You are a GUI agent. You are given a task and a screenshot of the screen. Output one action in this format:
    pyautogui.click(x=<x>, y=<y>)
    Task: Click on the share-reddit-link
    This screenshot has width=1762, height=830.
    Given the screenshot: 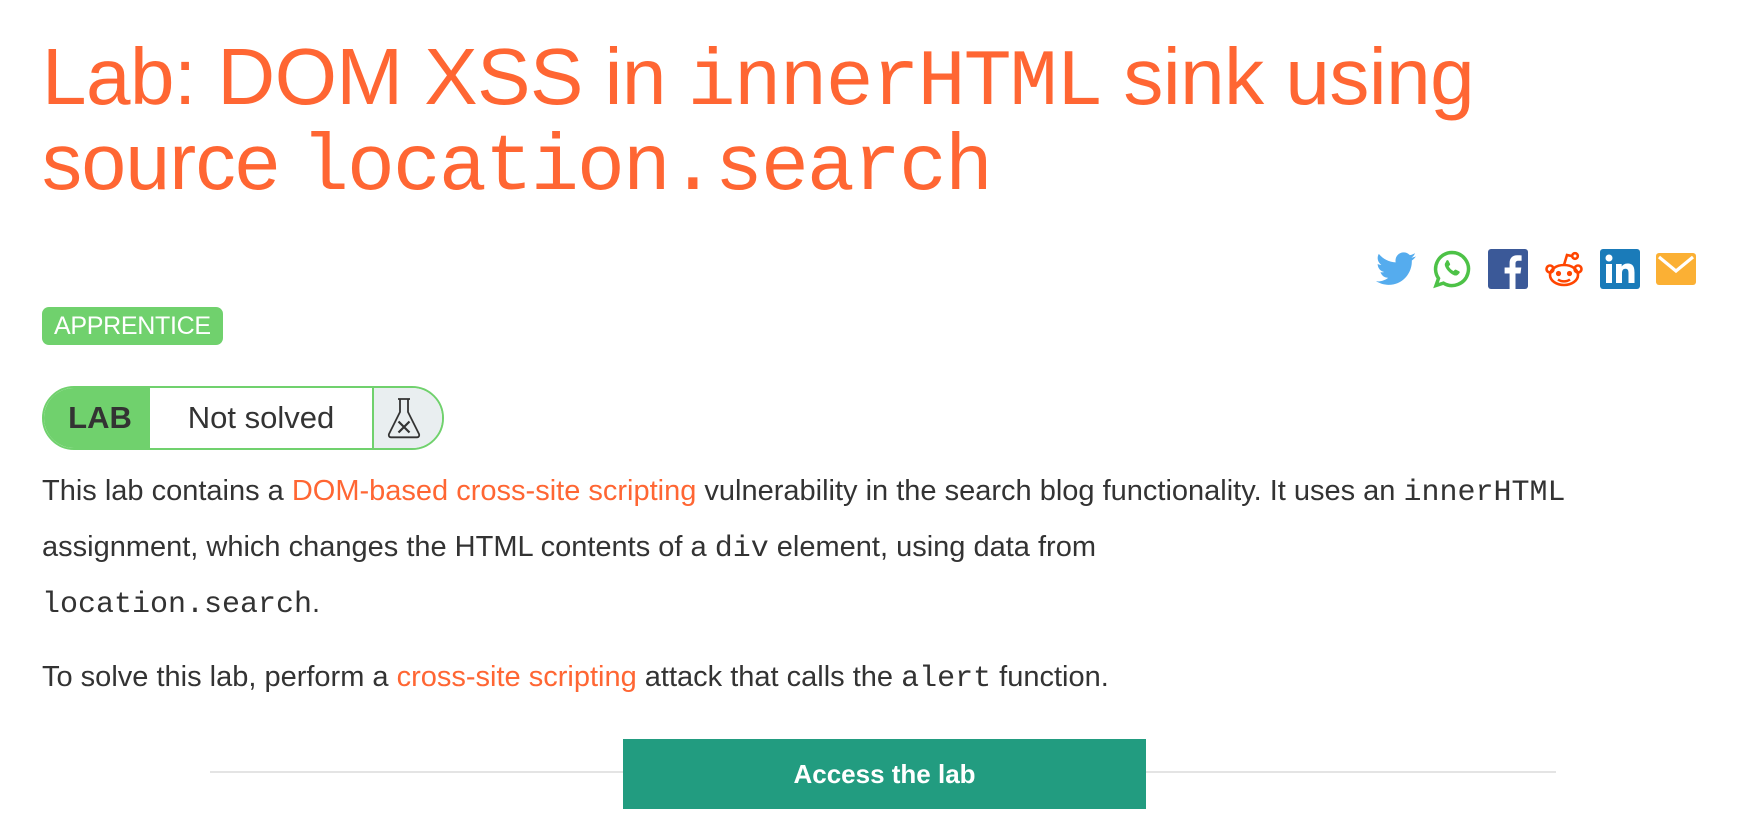 What is the action you would take?
    pyautogui.click(x=1564, y=269)
    